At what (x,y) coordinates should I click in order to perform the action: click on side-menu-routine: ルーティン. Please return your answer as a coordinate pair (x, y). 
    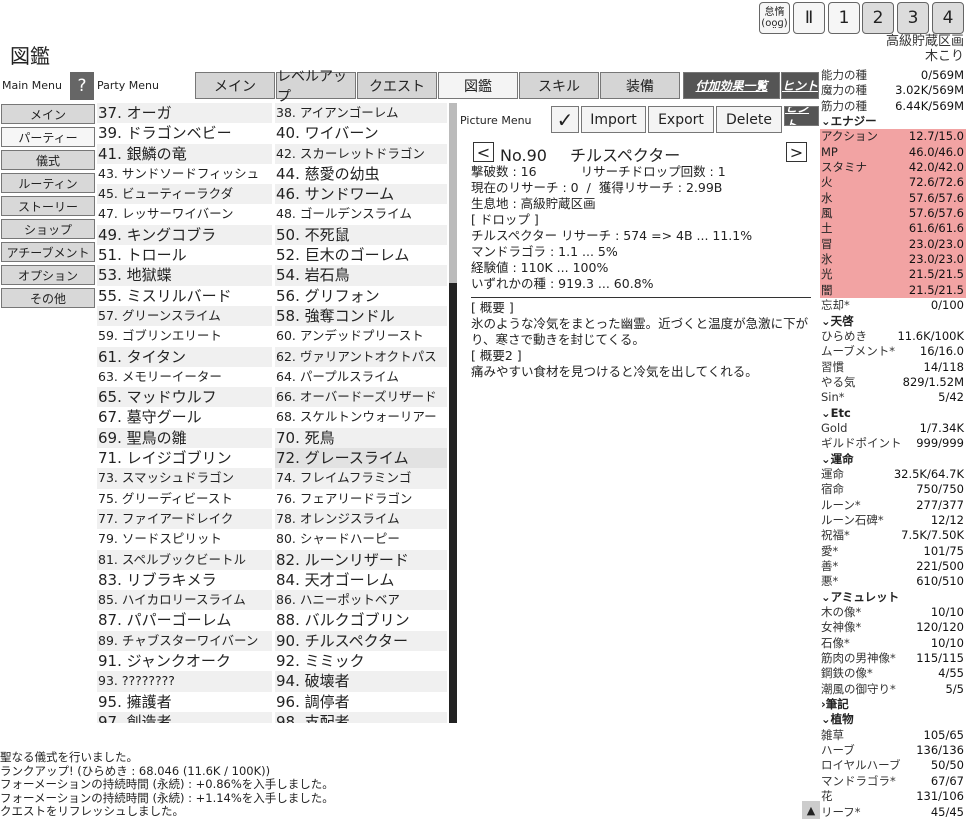
    Looking at the image, I should click on (48, 183).